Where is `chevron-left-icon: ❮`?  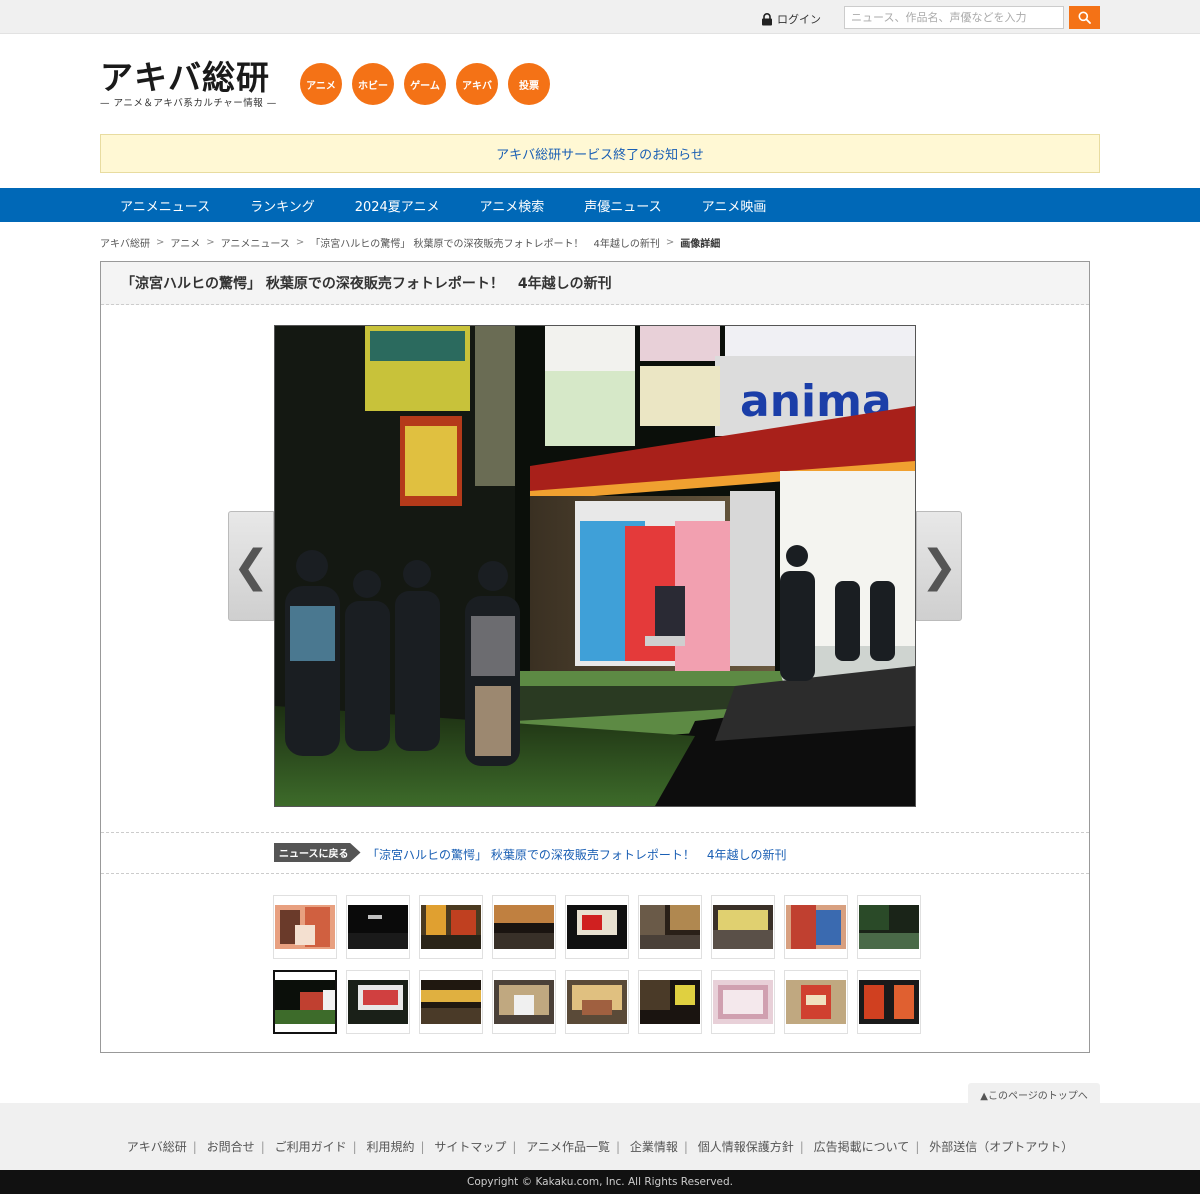
chevron-left-icon: ❮ is located at coordinates (251, 566).